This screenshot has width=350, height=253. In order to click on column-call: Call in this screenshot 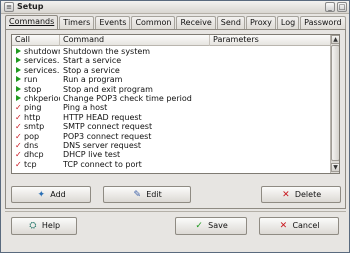, I will do `click(36, 40)`.